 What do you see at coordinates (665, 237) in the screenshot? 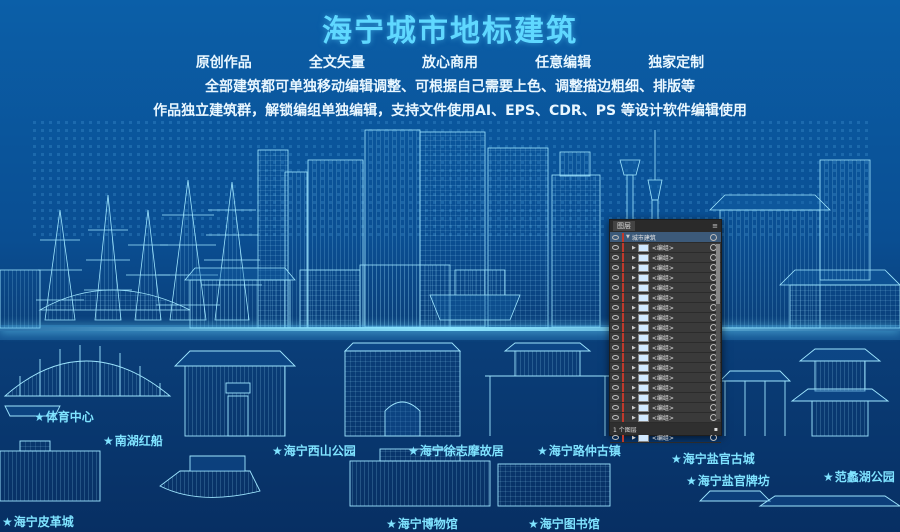
I see `layer-row-top: ▼ 城市建筑` at bounding box center [665, 237].